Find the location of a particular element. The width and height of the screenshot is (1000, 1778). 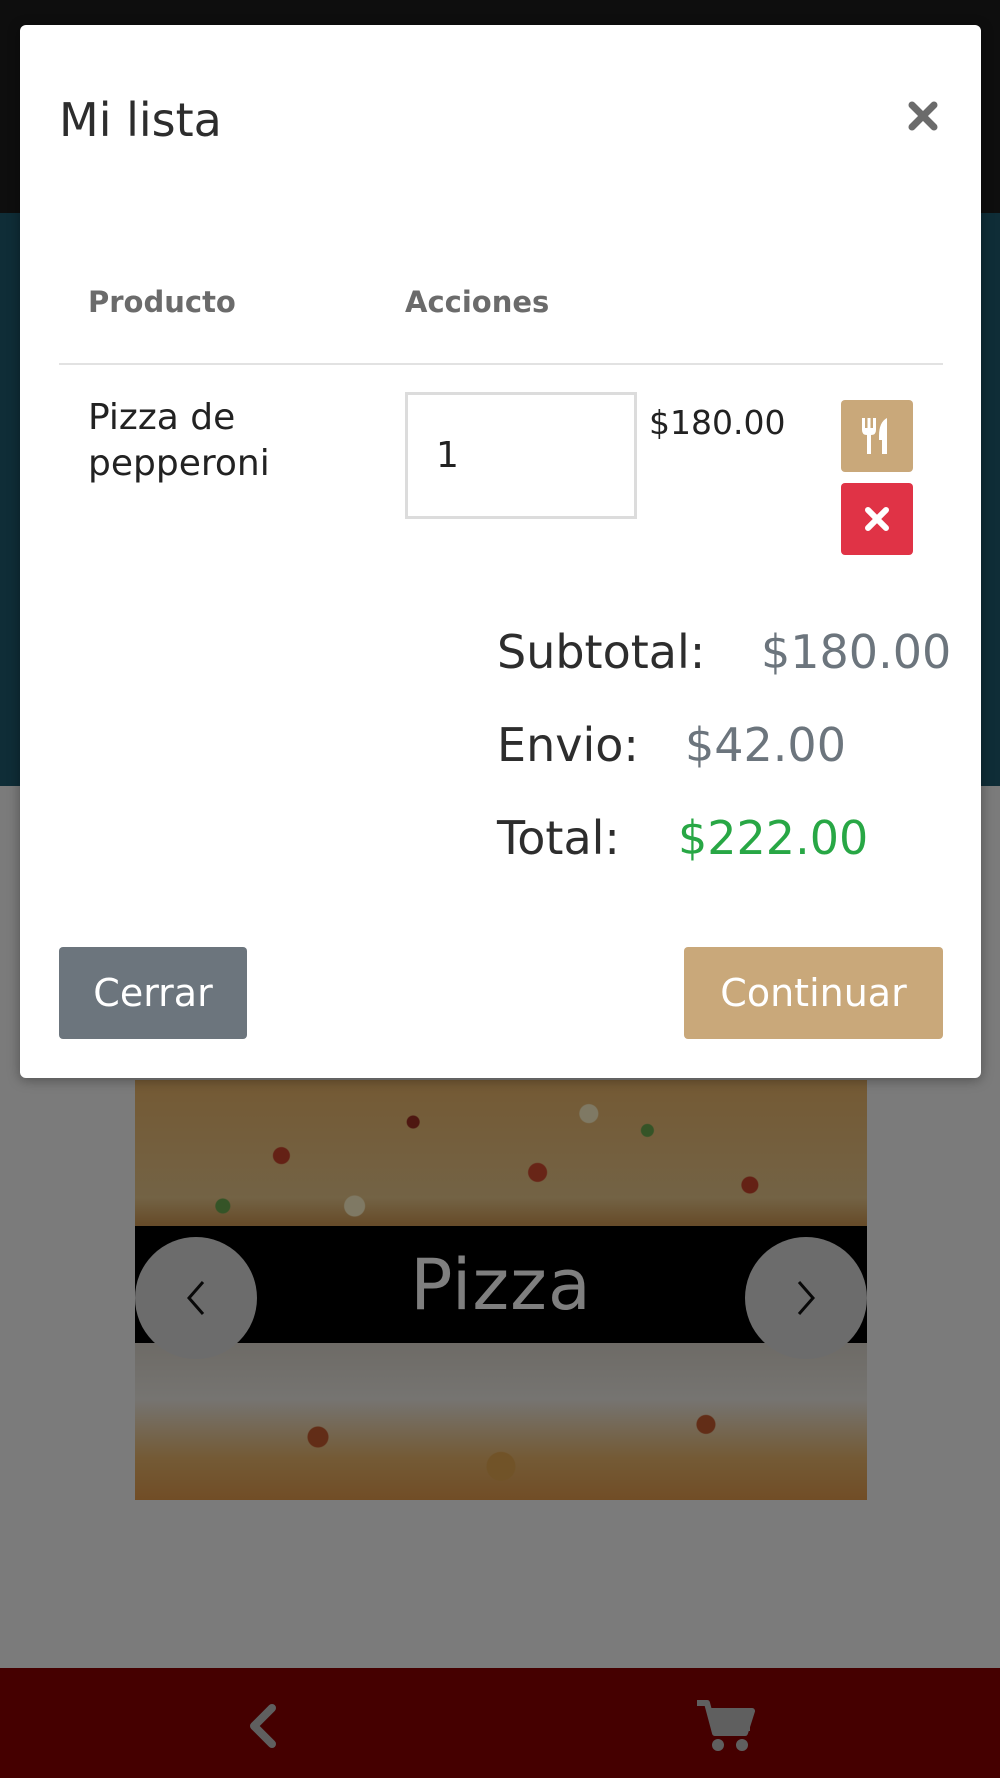

quantity-input is located at coordinates (521, 455).